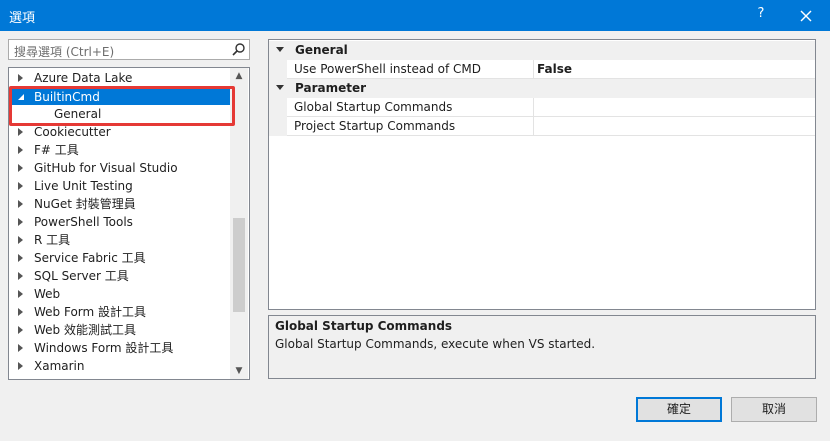 The image size is (830, 441). Describe the element at coordinates (238, 49) in the screenshot. I see `search-icon` at that location.